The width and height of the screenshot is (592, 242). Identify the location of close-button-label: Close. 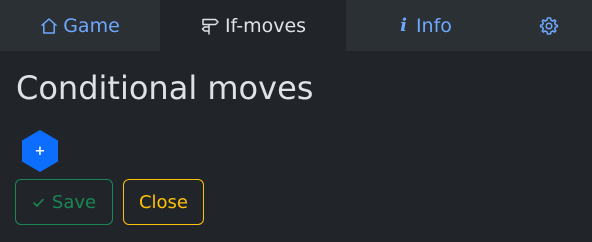
(163, 202).